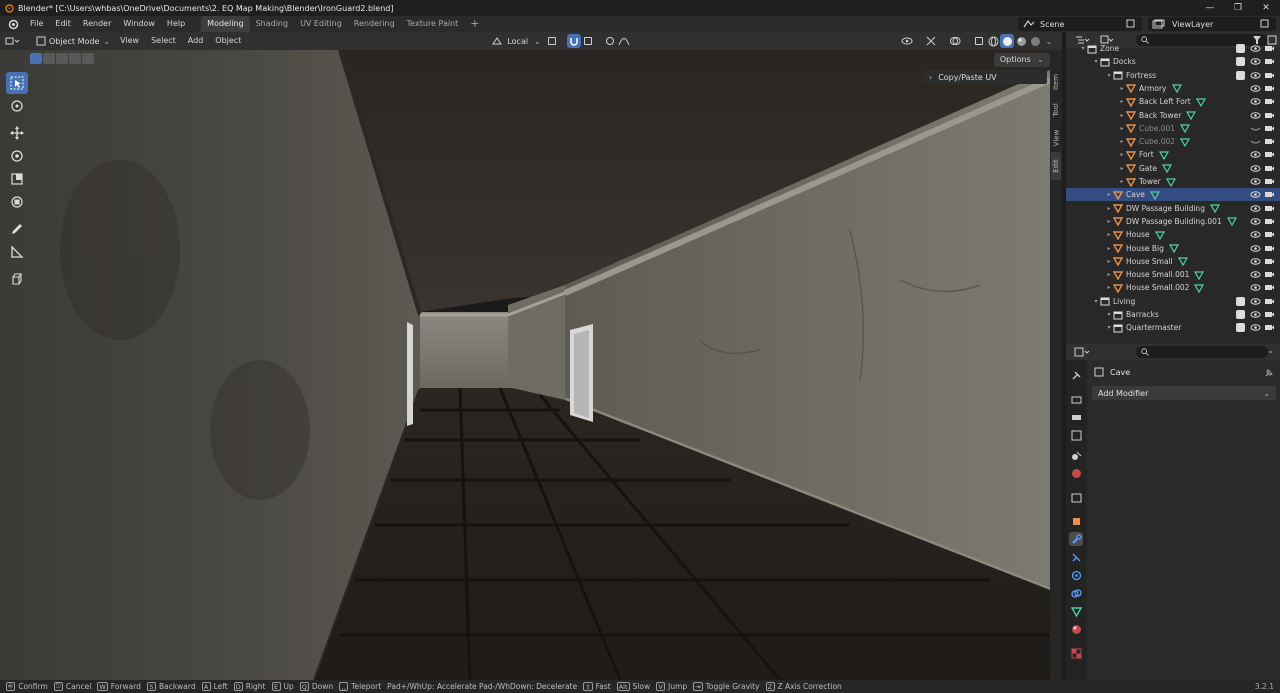 This screenshot has width=1280, height=693. What do you see at coordinates (129, 41) in the screenshot?
I see `viewport-menu-view: View` at bounding box center [129, 41].